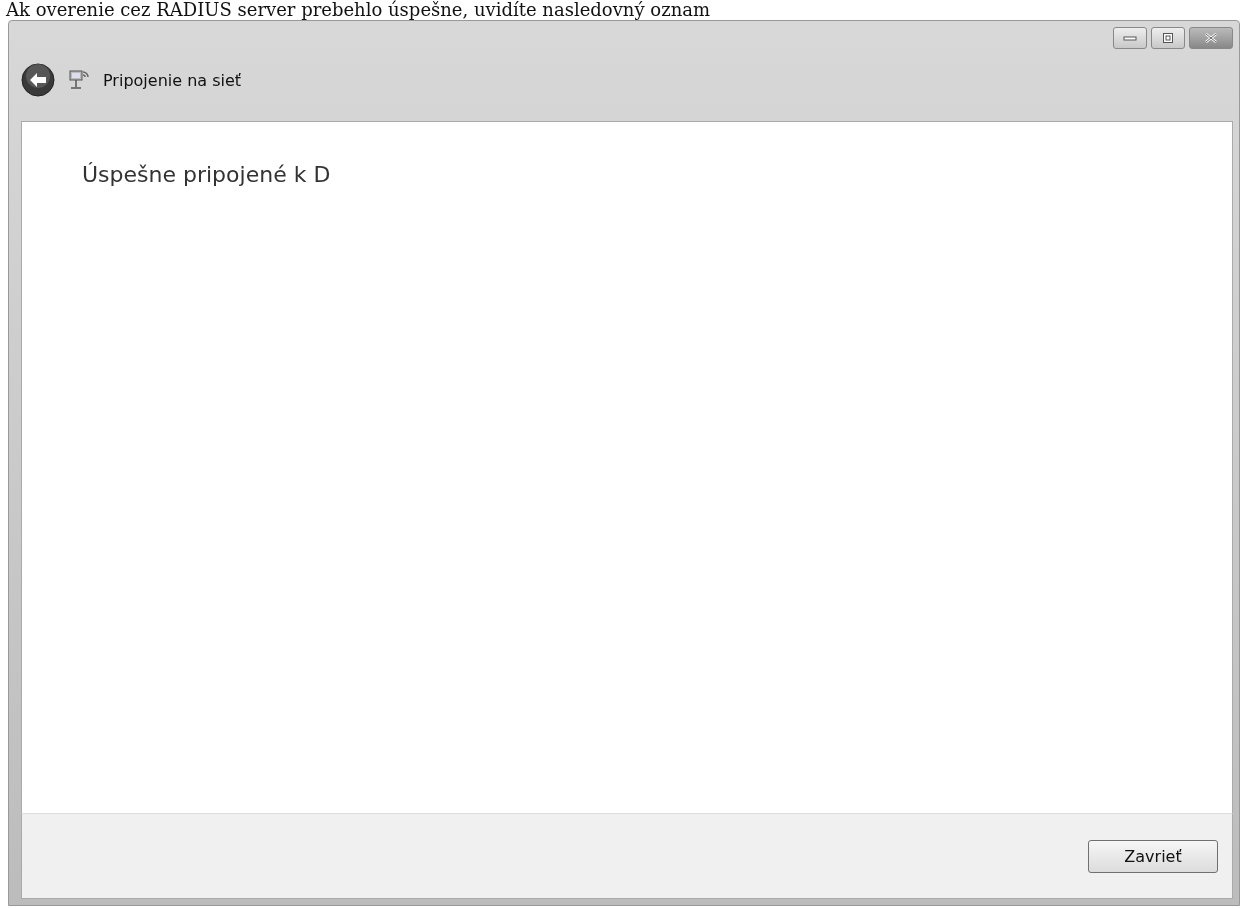 This screenshot has width=1248, height=908. What do you see at coordinates (172, 80) in the screenshot?
I see `window-title: Pripojenie na sieť` at bounding box center [172, 80].